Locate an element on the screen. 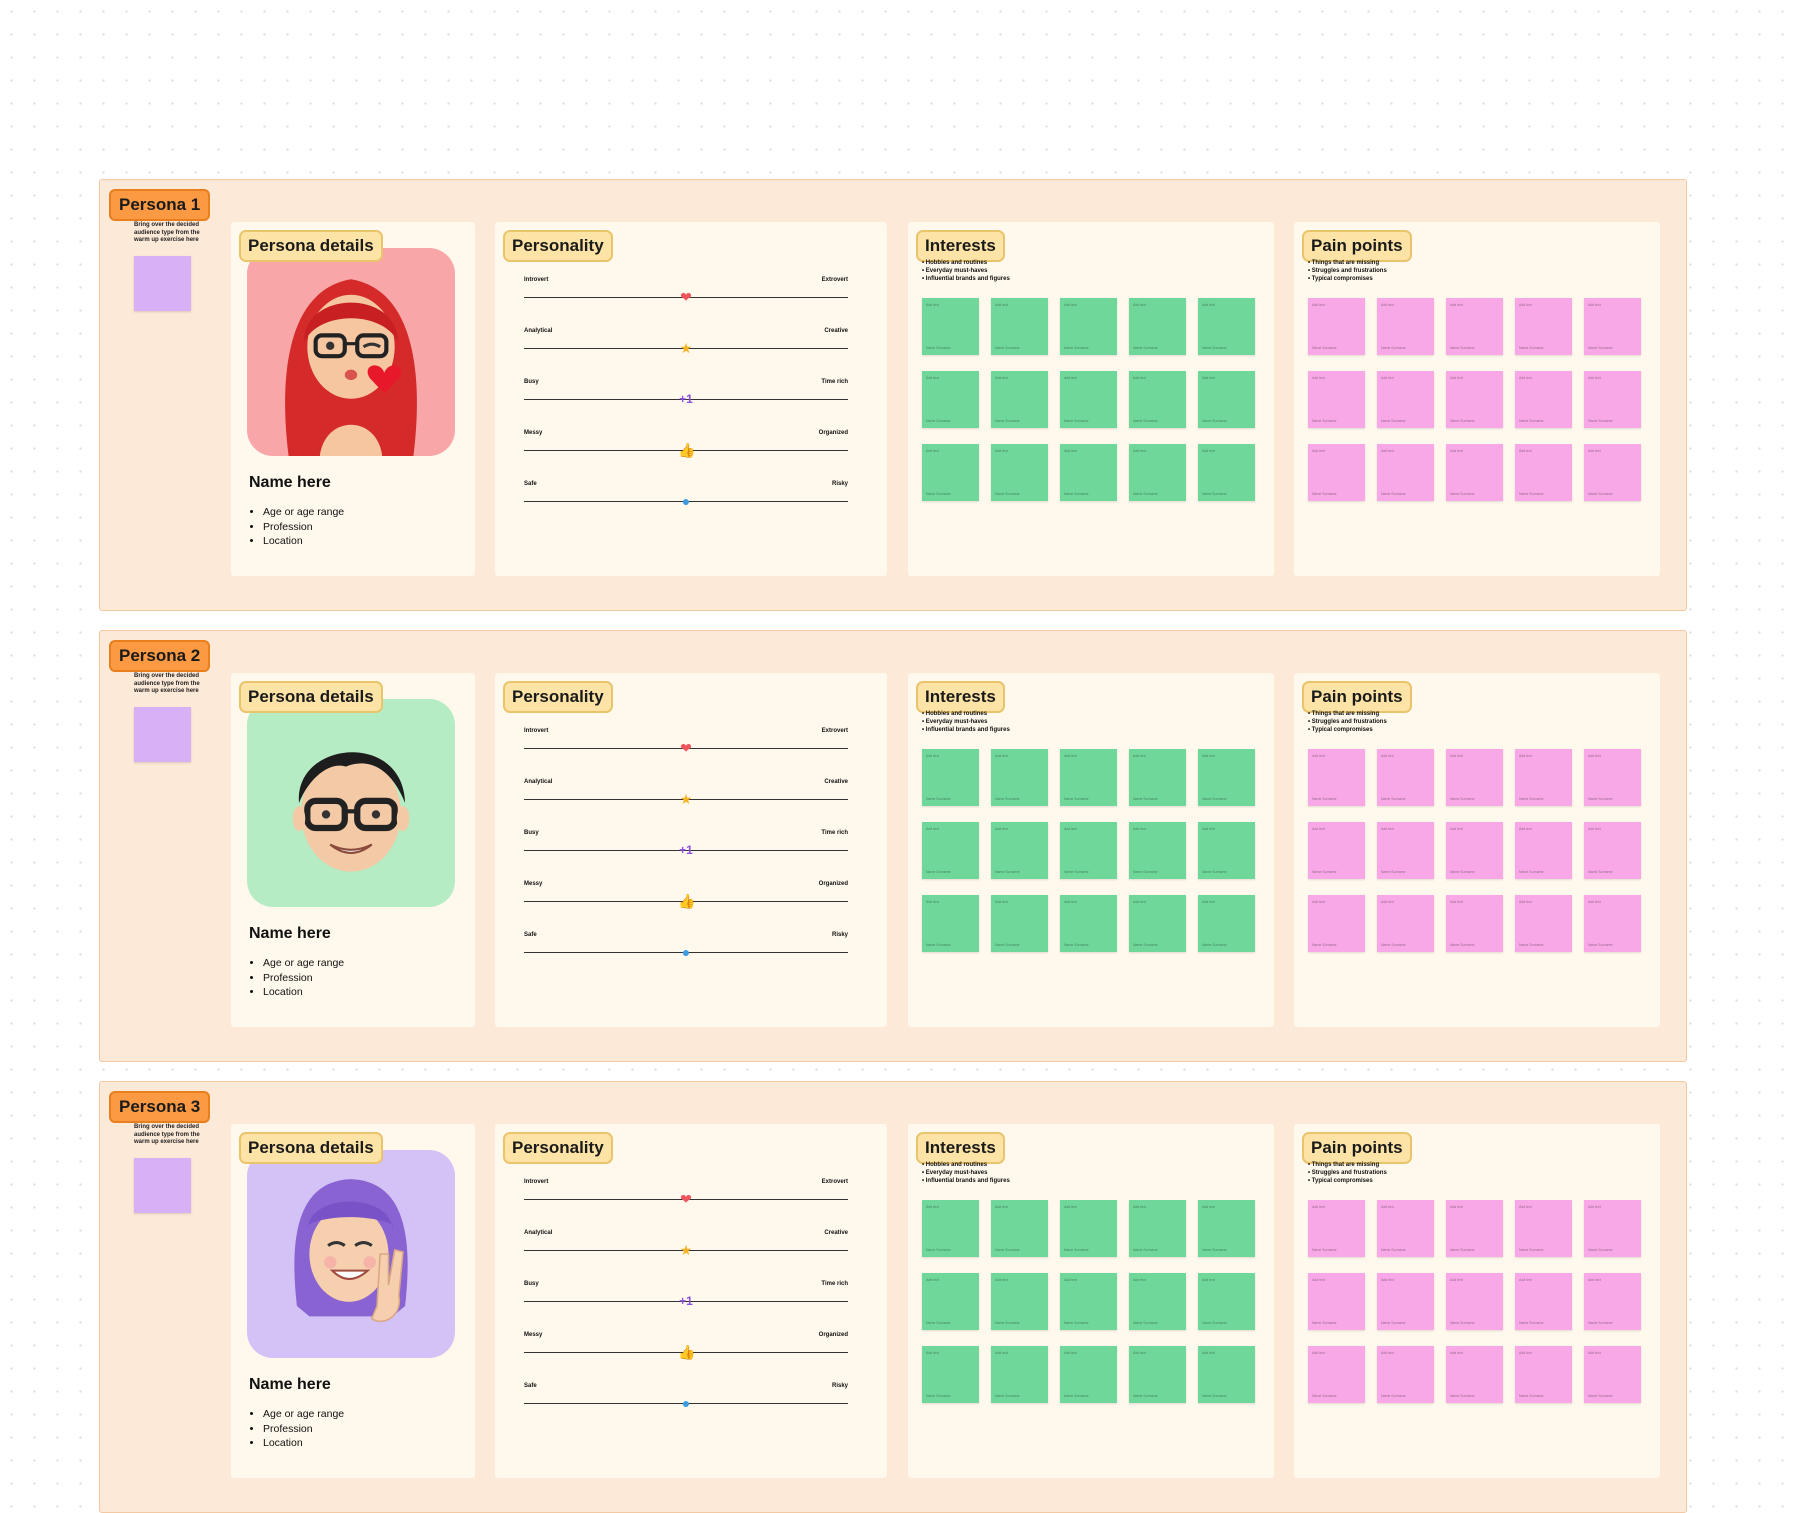 This screenshot has height=1513, width=1800. personality-slider: Busy Time rich +1 is located at coordinates (686, 845).